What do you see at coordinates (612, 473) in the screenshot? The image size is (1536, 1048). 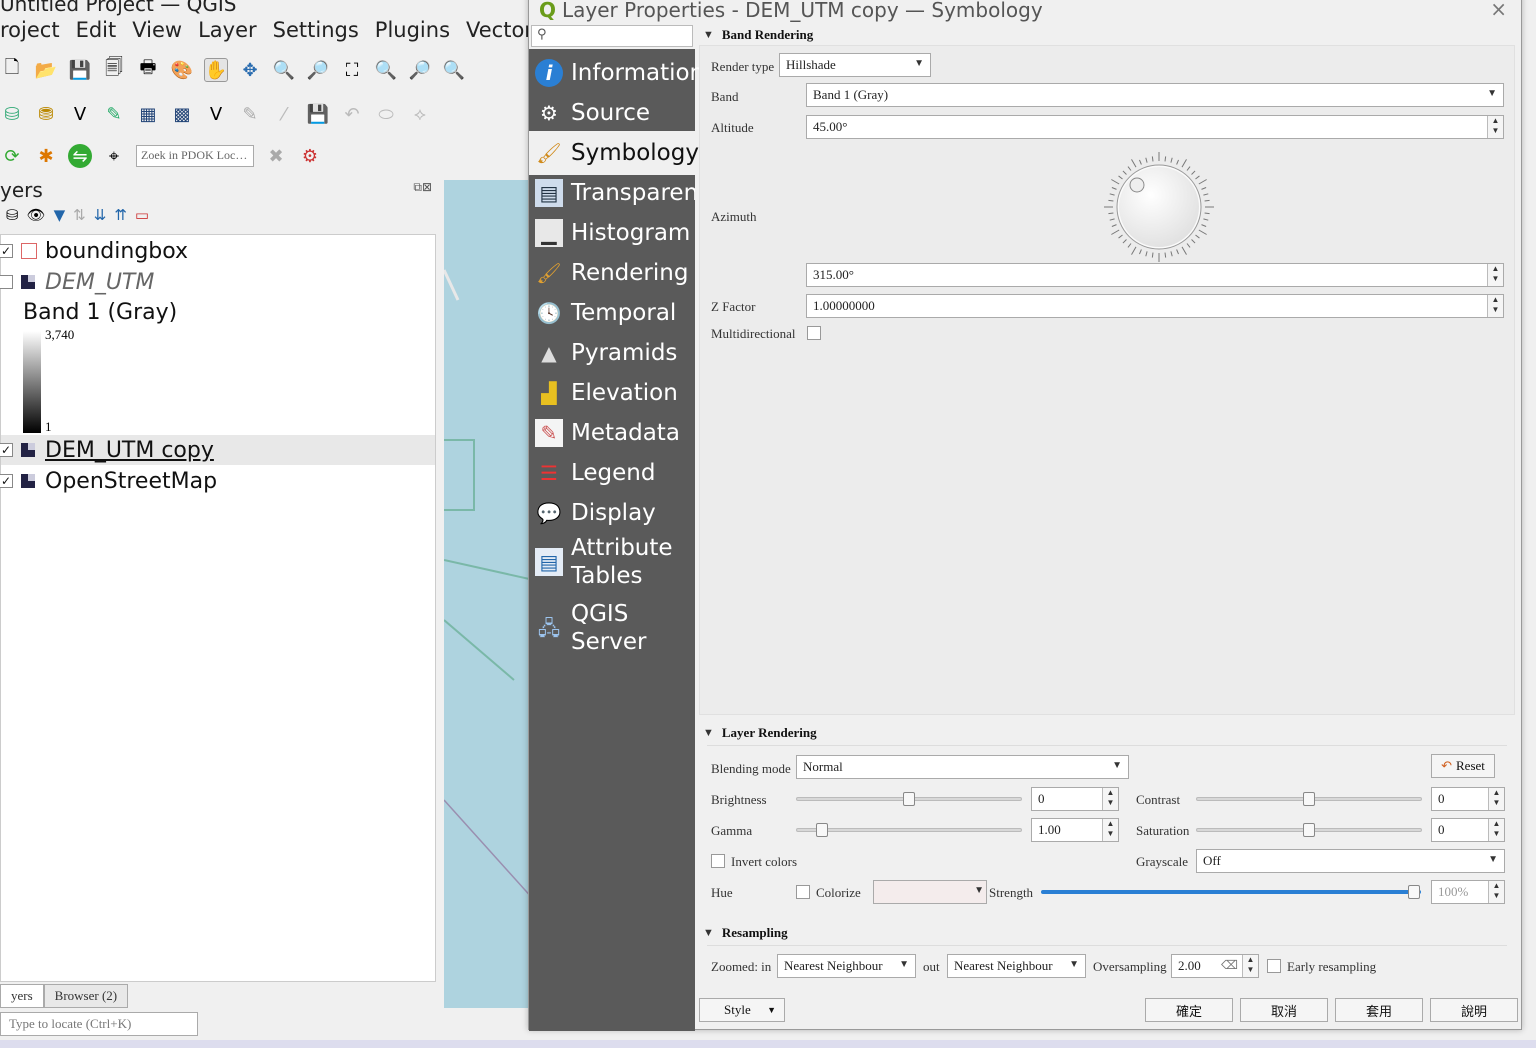 I see `nav-item-legend: ☰ Legend` at bounding box center [612, 473].